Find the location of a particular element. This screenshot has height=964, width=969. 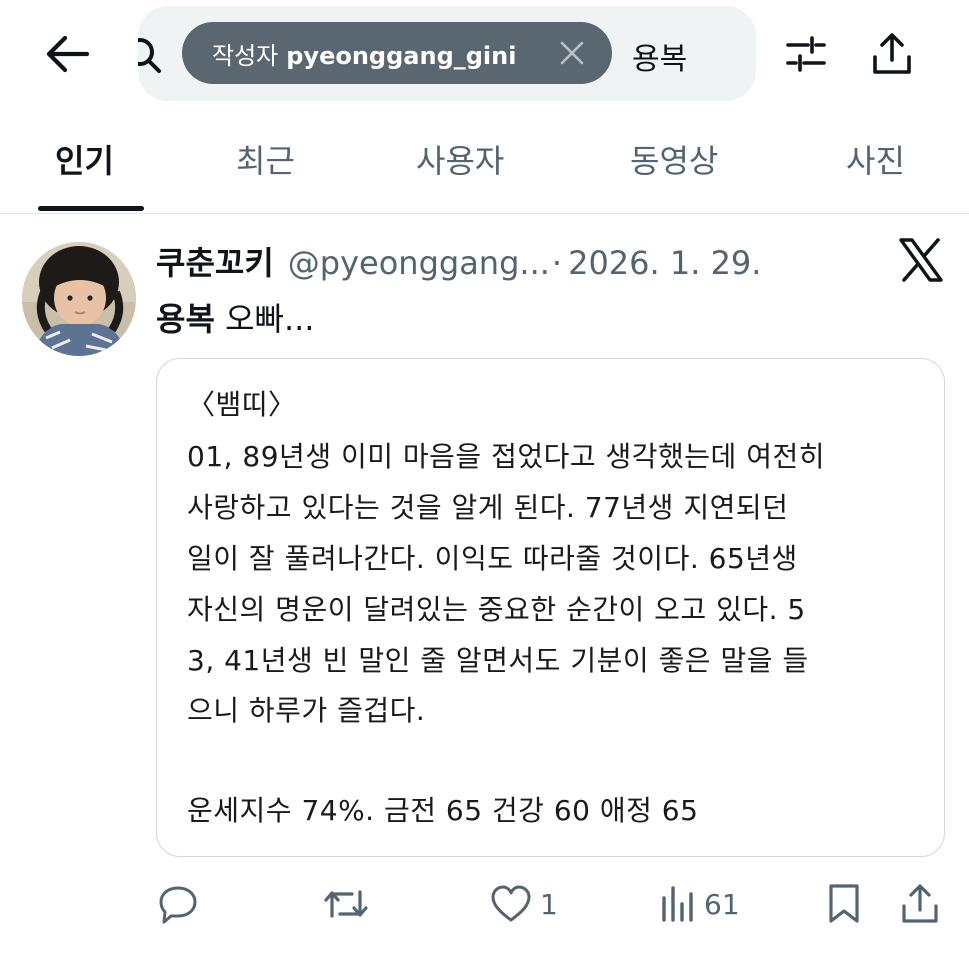

card-line: 운세지수 74%. 금전 65 건강 60 애정 65 is located at coordinates (443, 810).